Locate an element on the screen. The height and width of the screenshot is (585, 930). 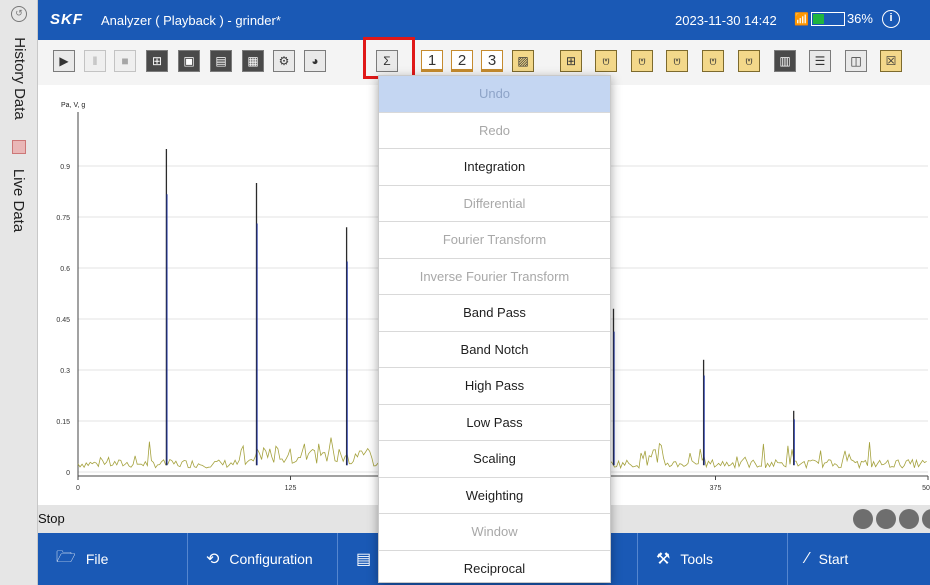
battery-icon is located at coordinates (827, 18).